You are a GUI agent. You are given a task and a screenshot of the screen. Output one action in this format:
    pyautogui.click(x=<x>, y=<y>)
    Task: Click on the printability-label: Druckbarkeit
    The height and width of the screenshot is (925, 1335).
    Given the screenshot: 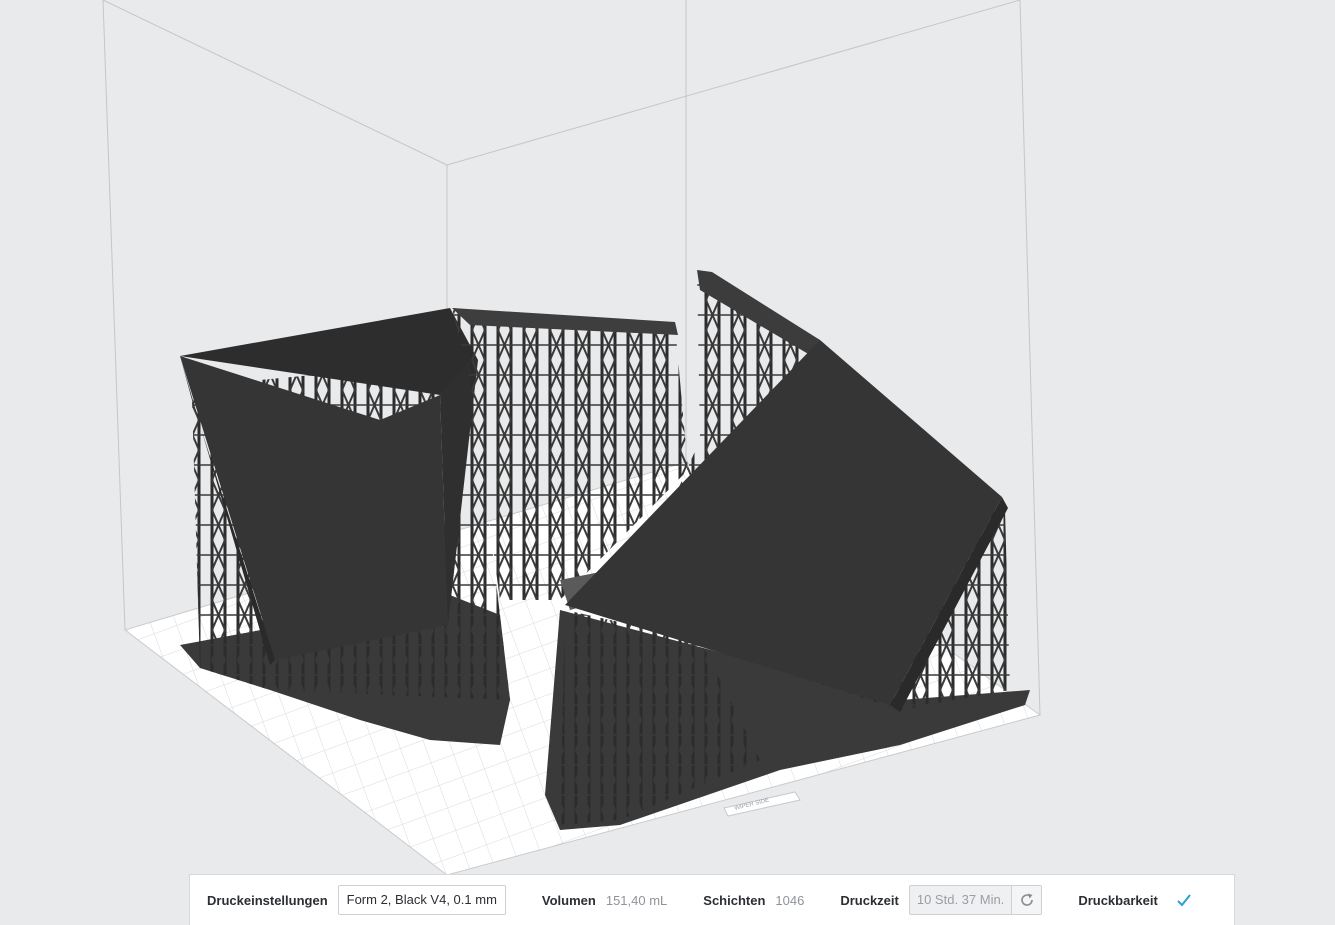 What is the action you would take?
    pyautogui.click(x=1118, y=900)
    